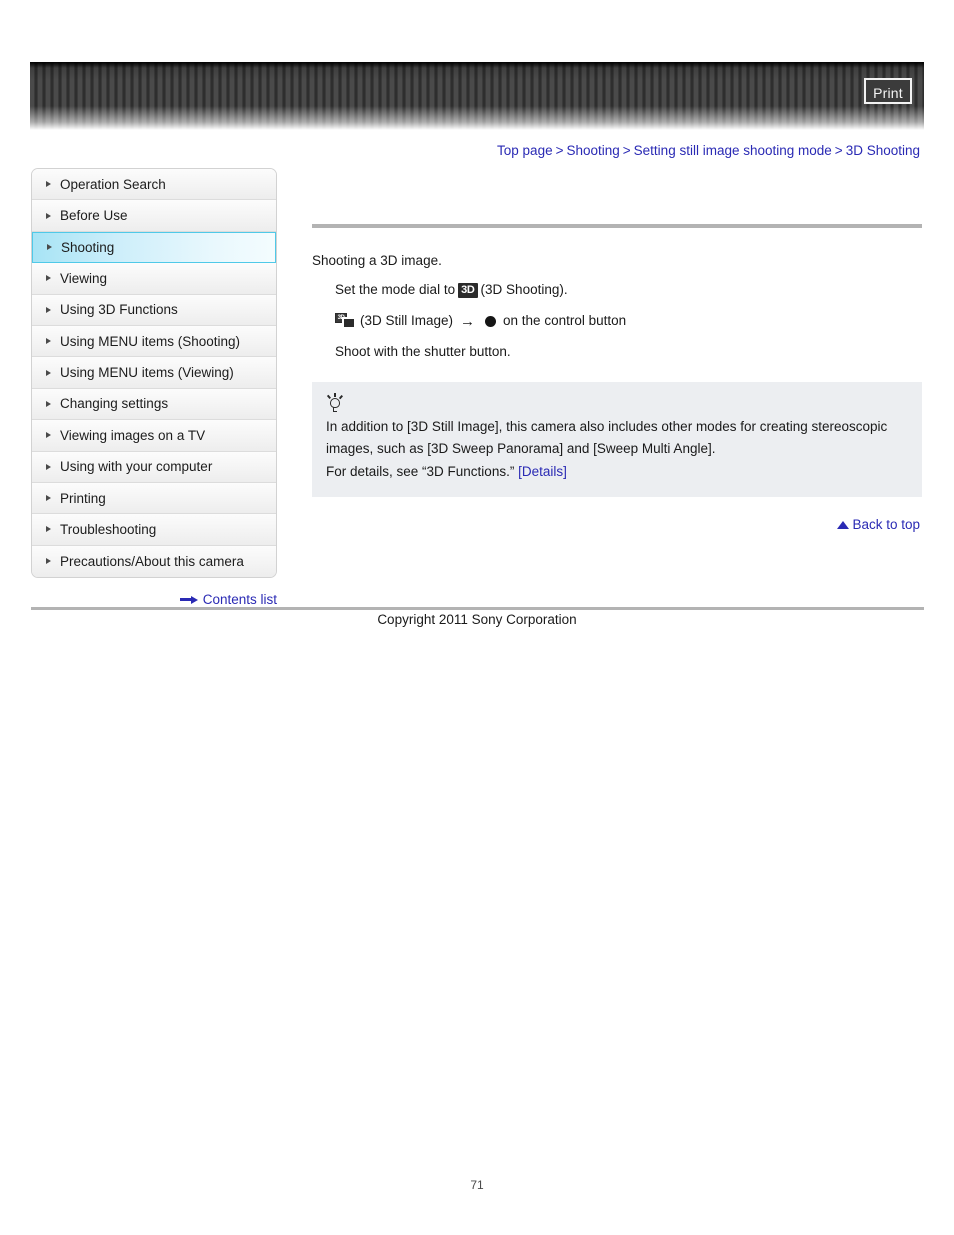  I want to click on sidebar-item-label: Viewing, so click(84, 278).